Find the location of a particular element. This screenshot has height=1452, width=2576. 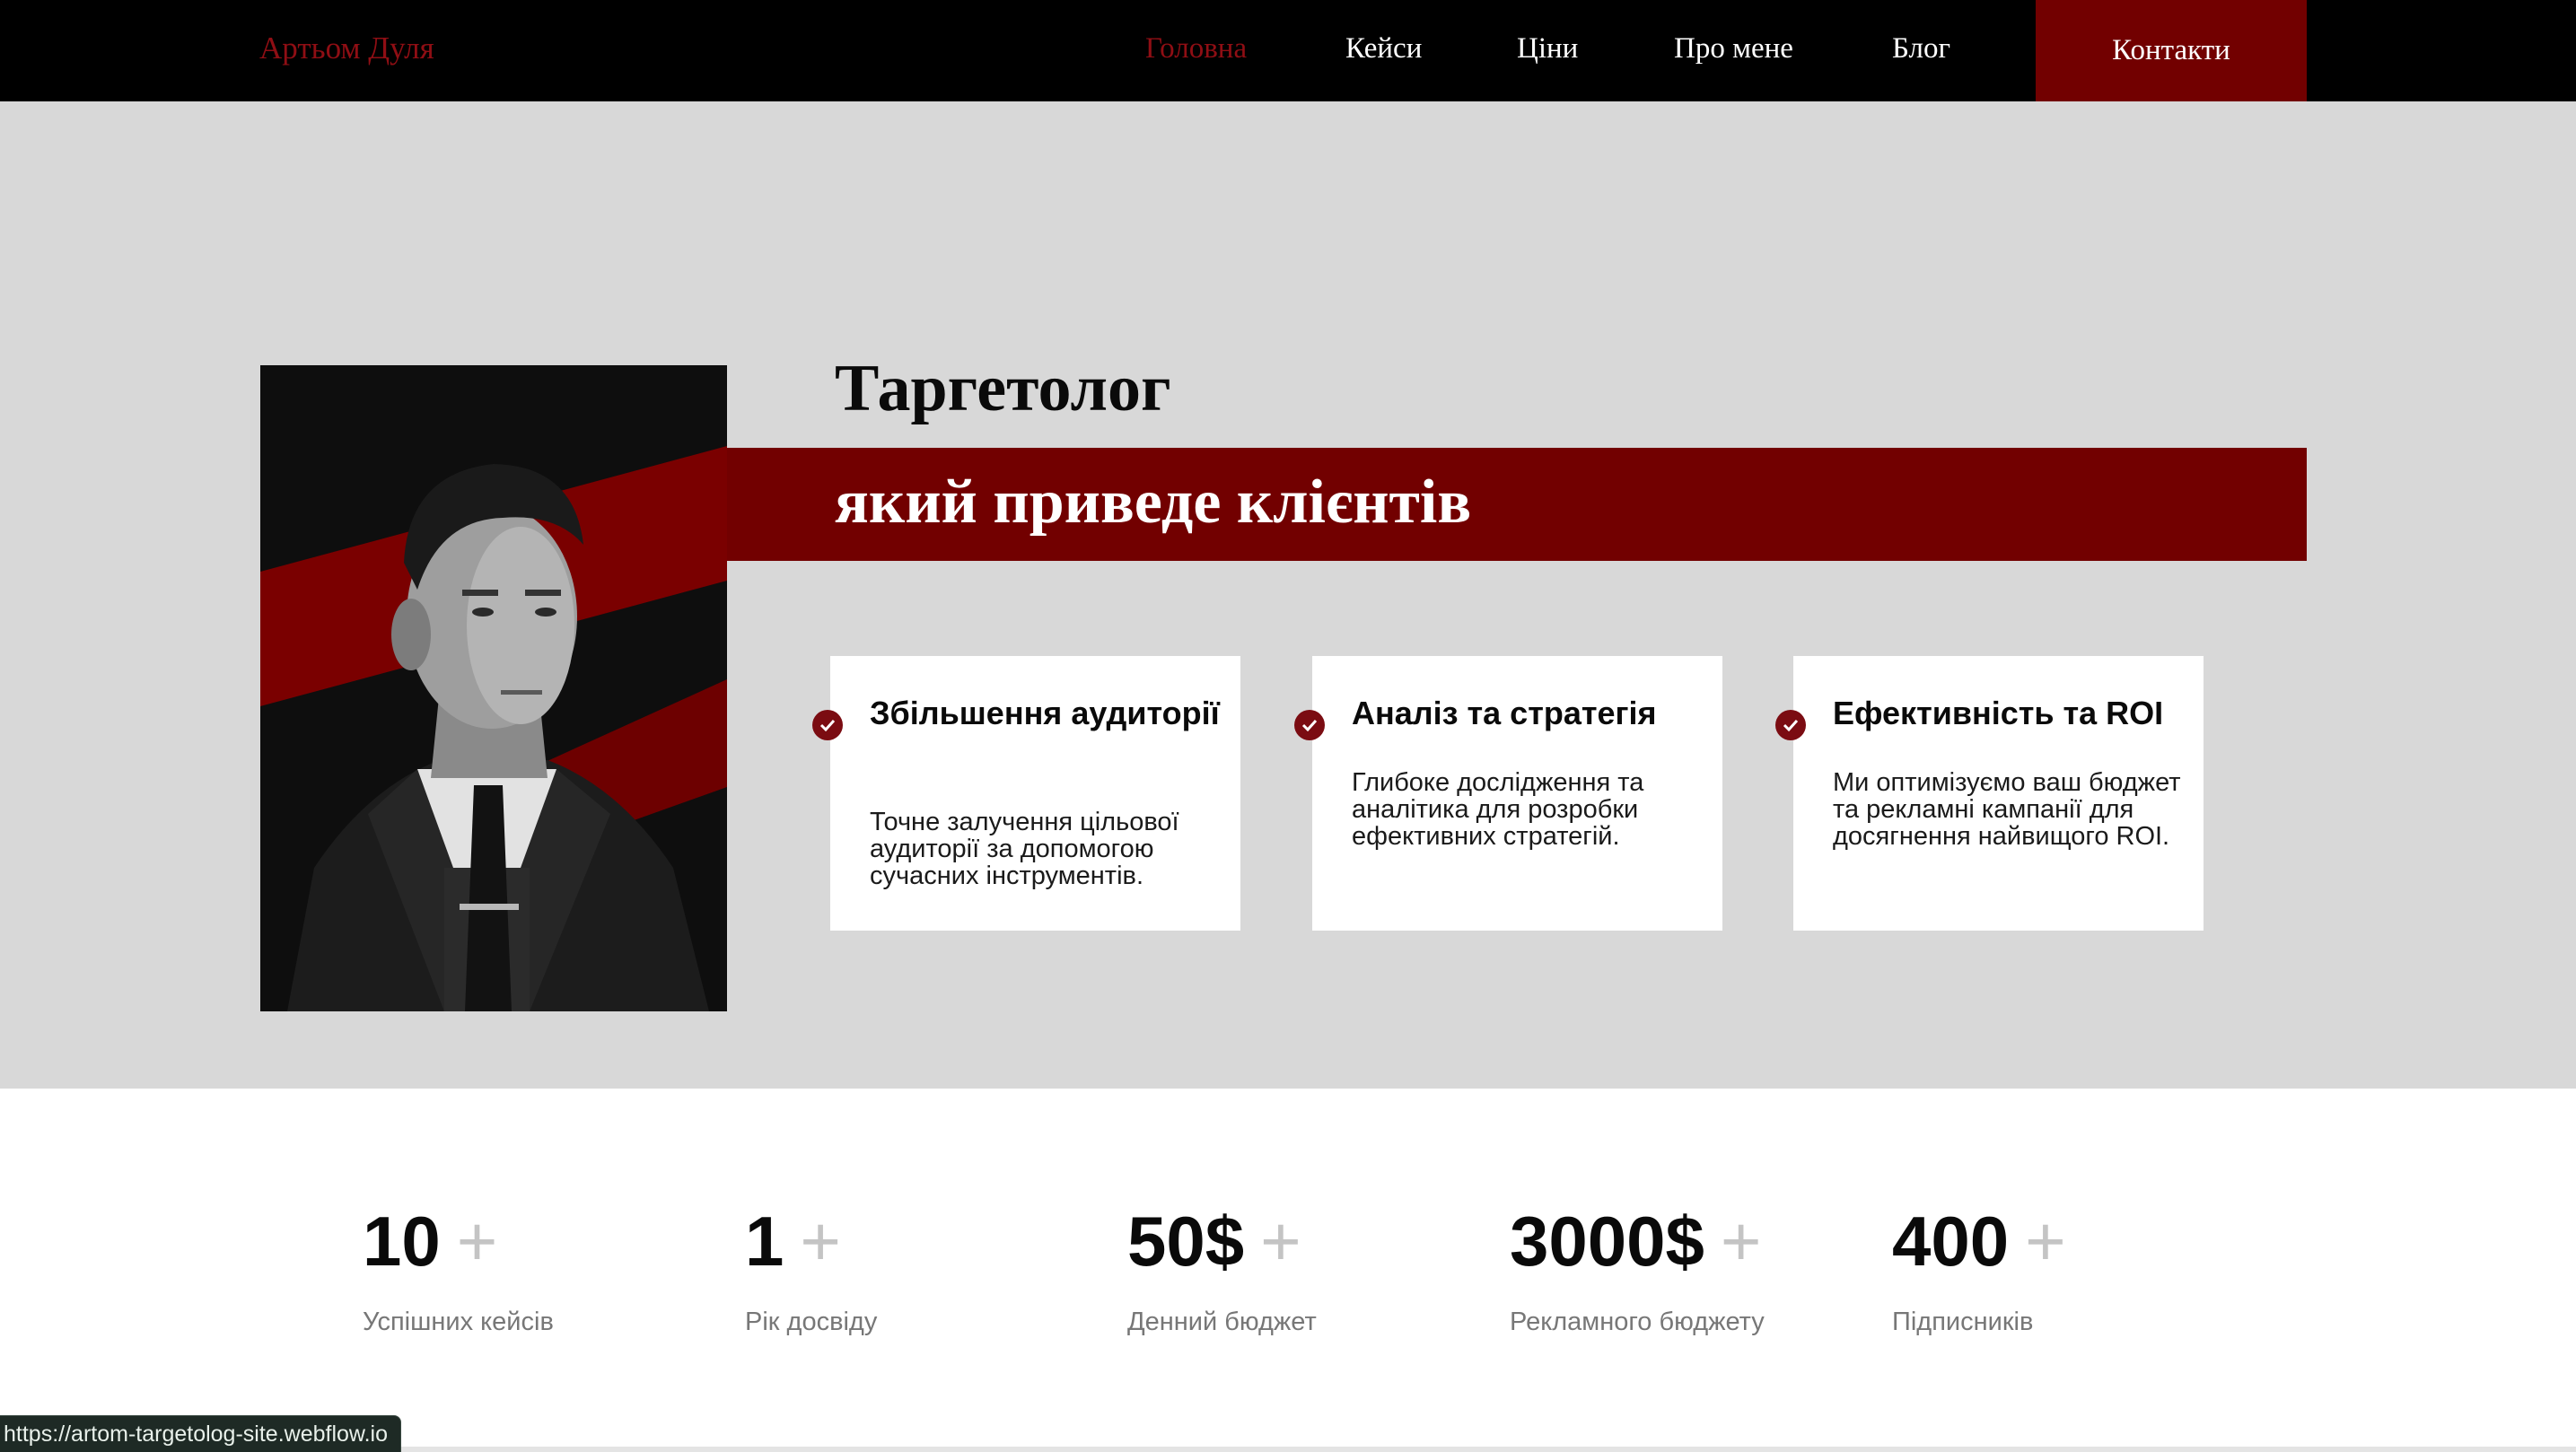

stat-item: 10 + Успішних кейсів is located at coordinates (458, 1267).